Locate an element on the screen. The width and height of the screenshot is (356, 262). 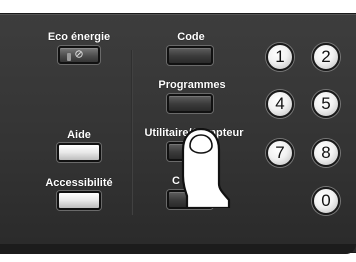
programmes-button is located at coordinates (190, 103).